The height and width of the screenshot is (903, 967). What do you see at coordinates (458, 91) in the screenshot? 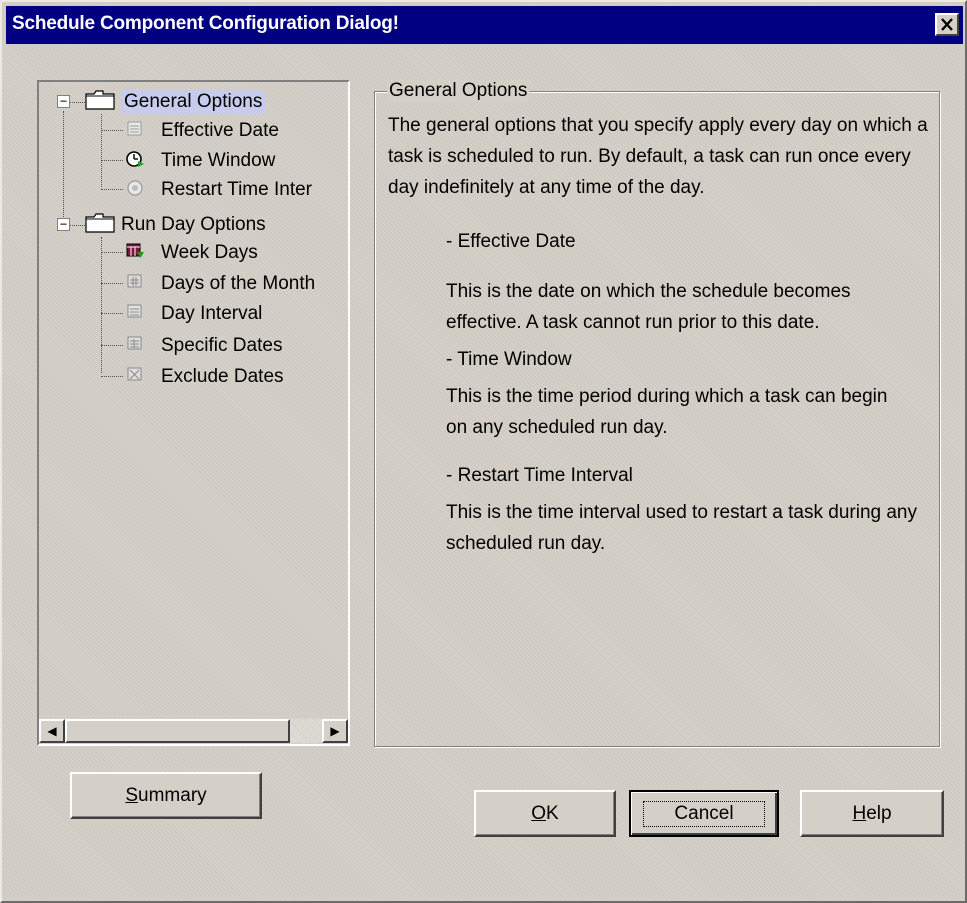
I see `groupbox-legend: General Options` at bounding box center [458, 91].